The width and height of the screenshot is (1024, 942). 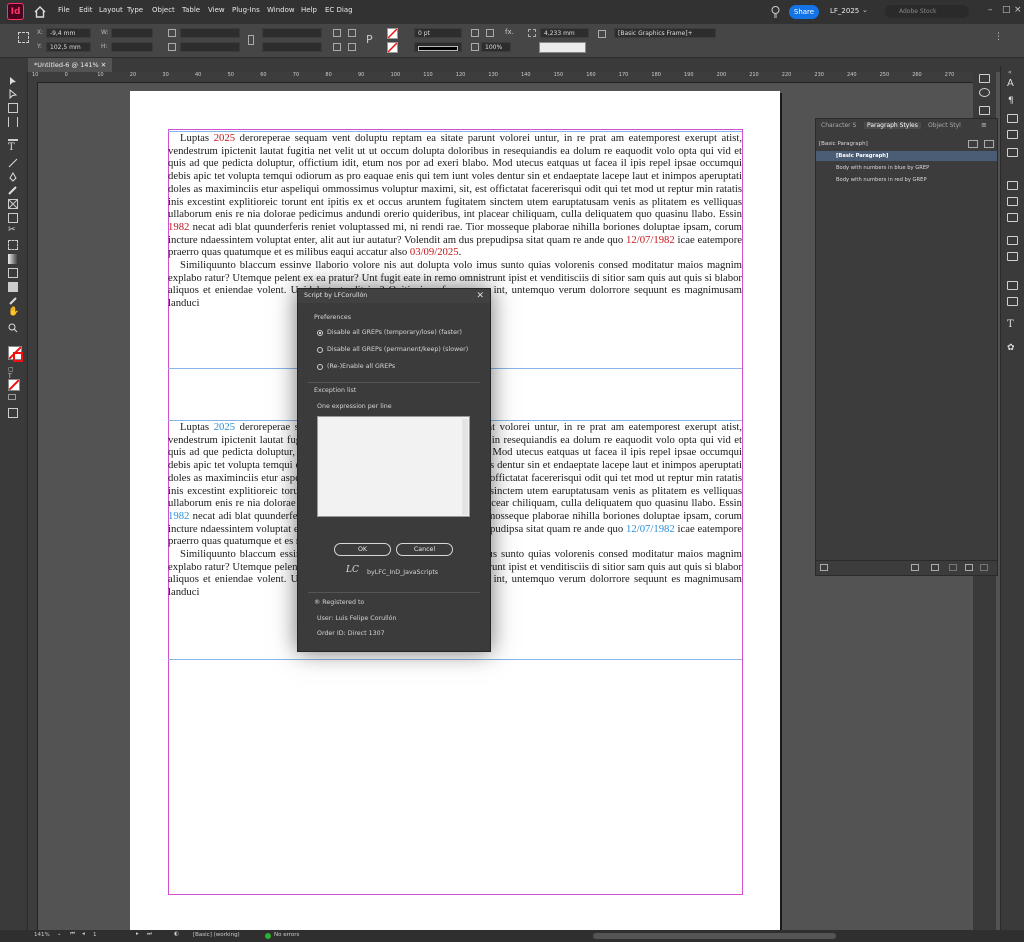 What do you see at coordinates (111, 10) in the screenshot?
I see `menu-layout: Layout` at bounding box center [111, 10].